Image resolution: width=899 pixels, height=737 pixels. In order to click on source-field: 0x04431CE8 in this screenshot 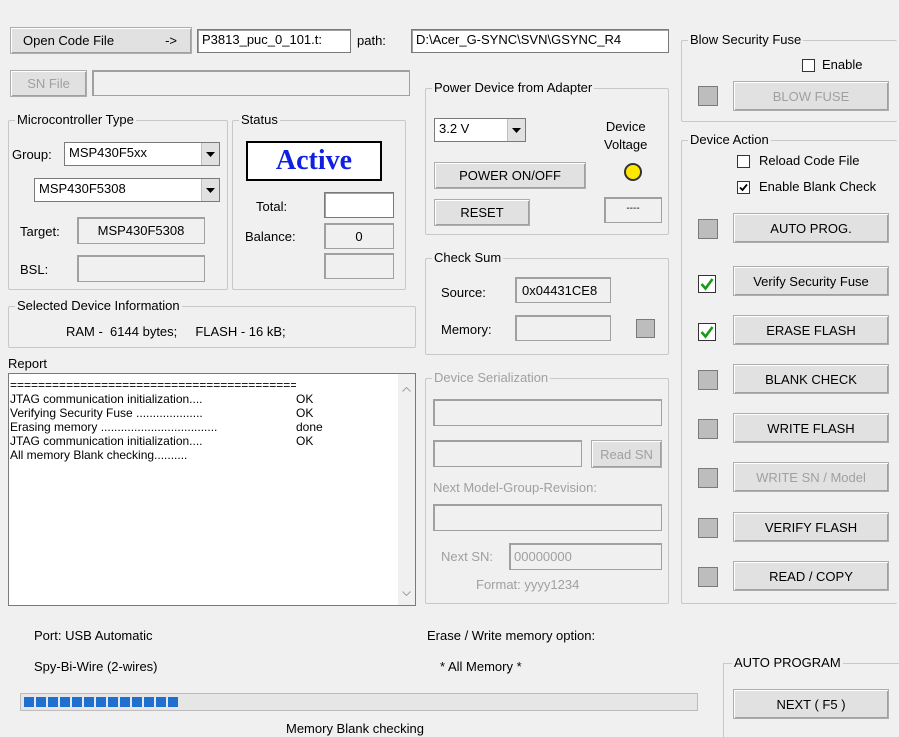, I will do `click(563, 290)`.